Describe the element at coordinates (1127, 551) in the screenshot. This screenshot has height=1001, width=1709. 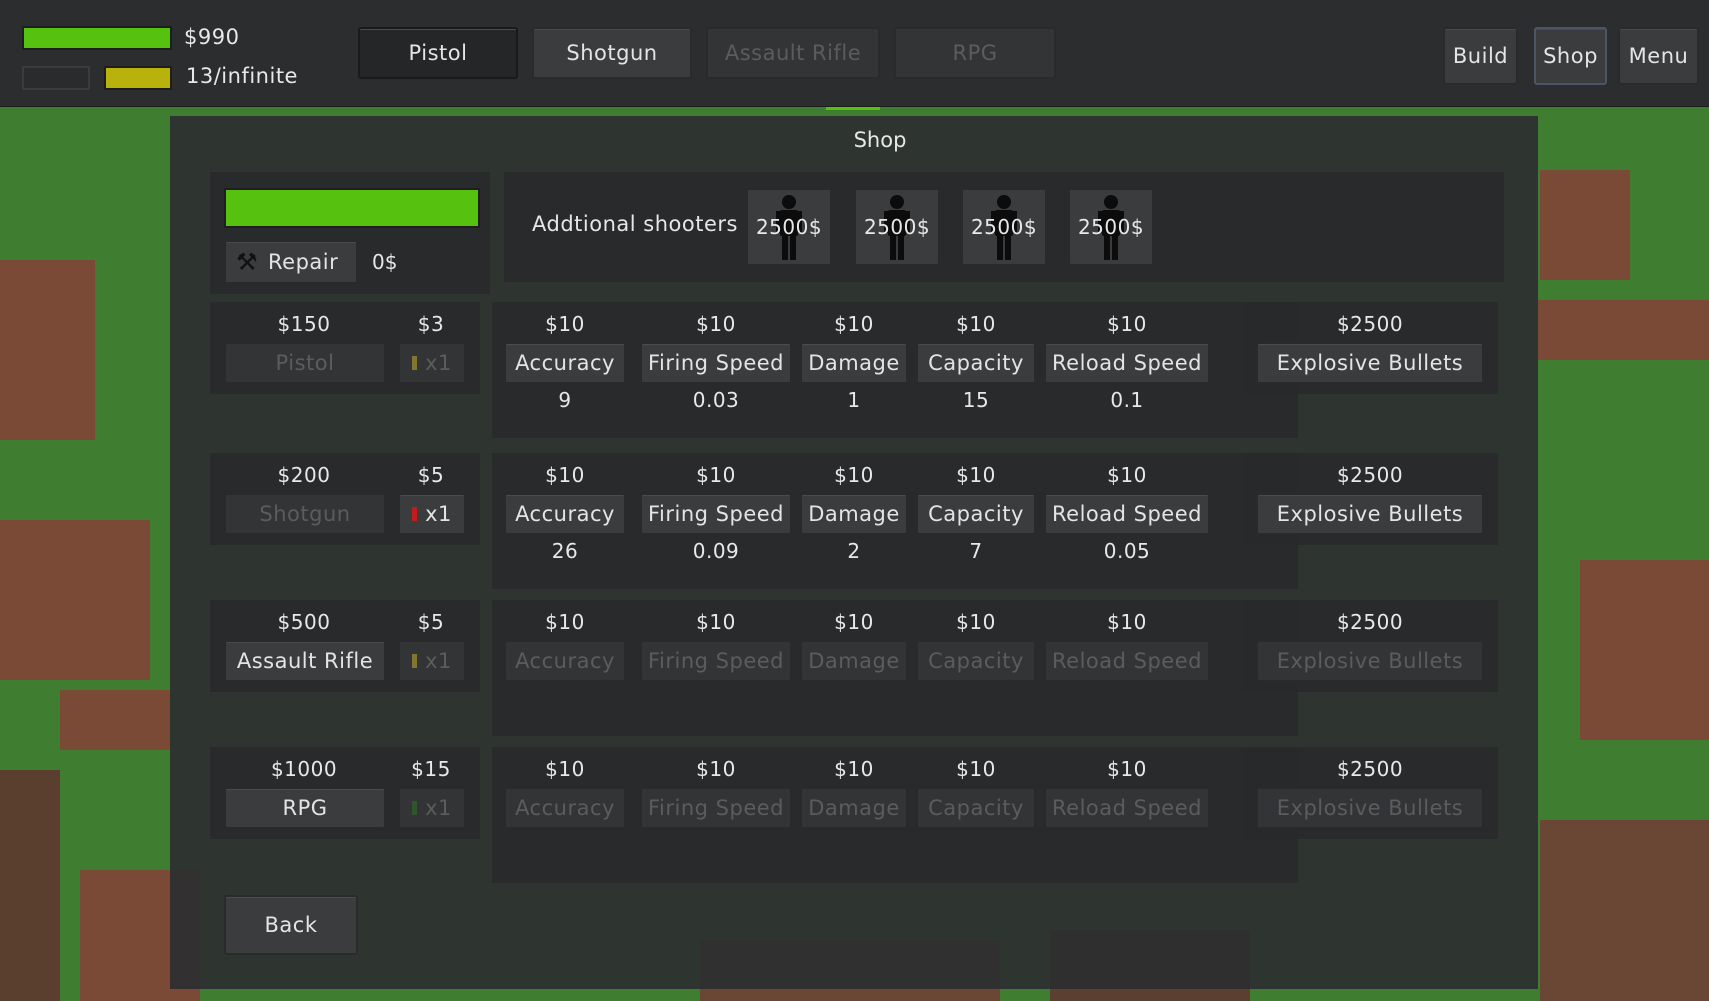
I see `stat-reload-speed: 0.05` at that location.